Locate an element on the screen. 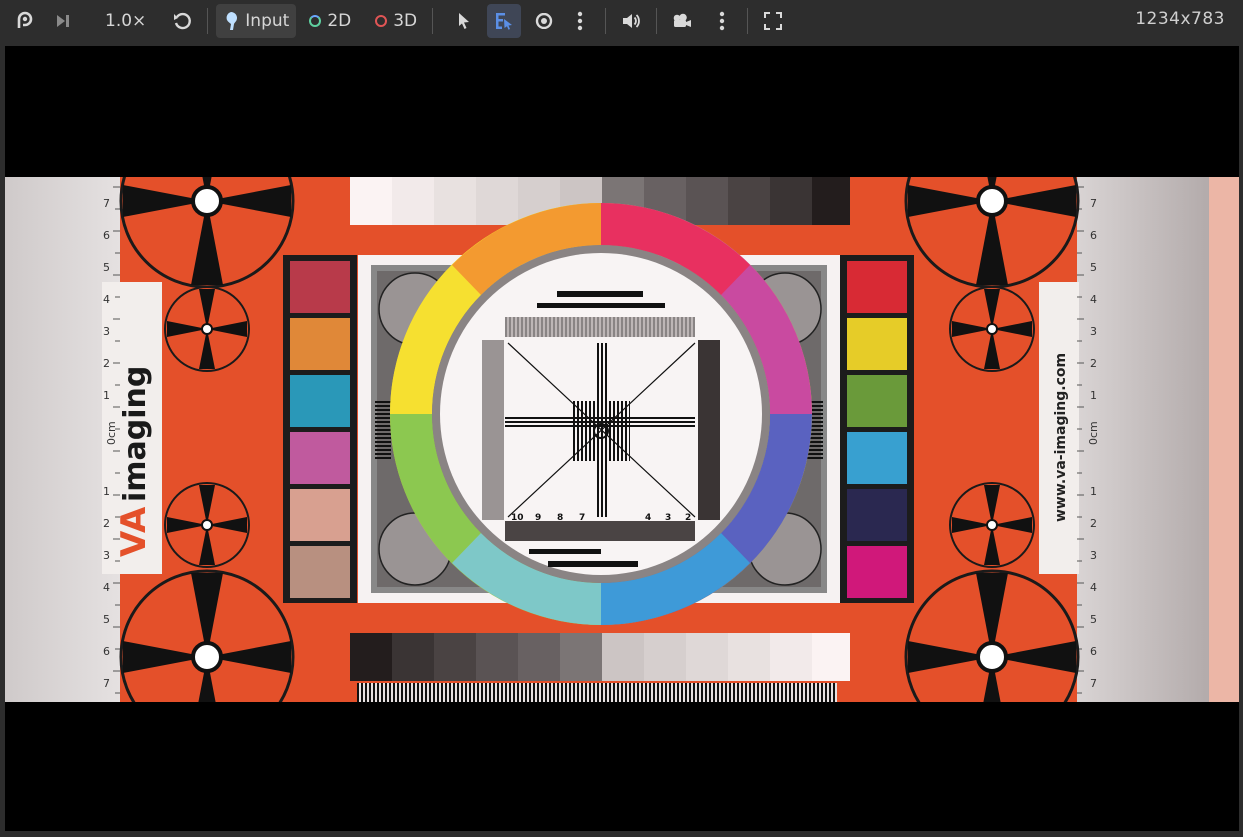 This screenshot has height=837, width=1243. resolution-readout: 1234x783 is located at coordinates (1180, 19).